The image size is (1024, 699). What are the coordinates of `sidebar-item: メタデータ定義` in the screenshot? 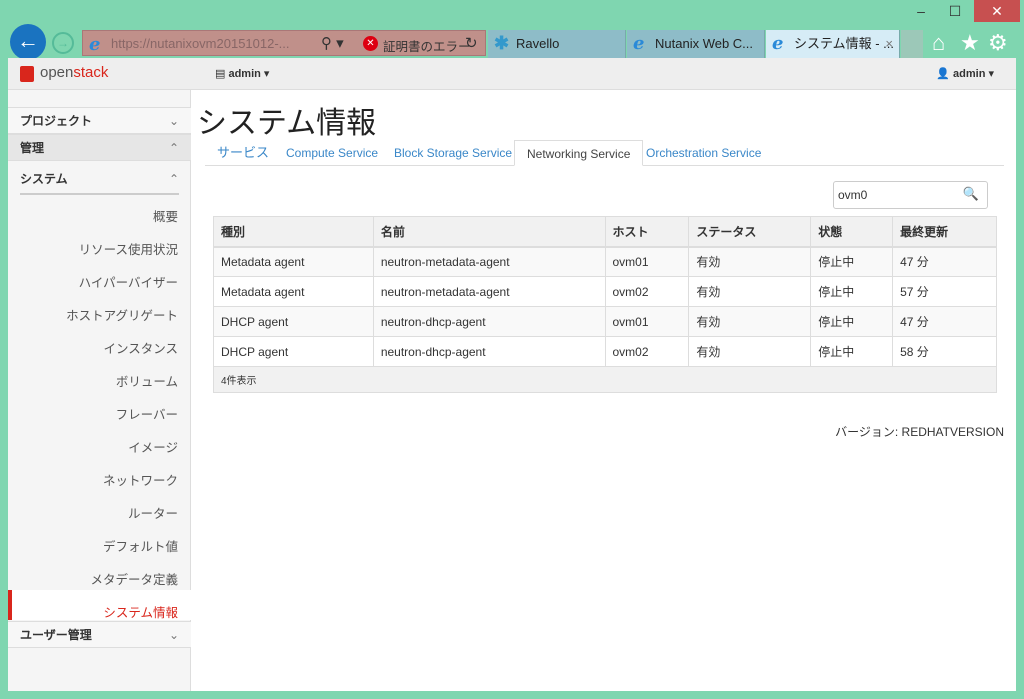 It's located at (134, 578).